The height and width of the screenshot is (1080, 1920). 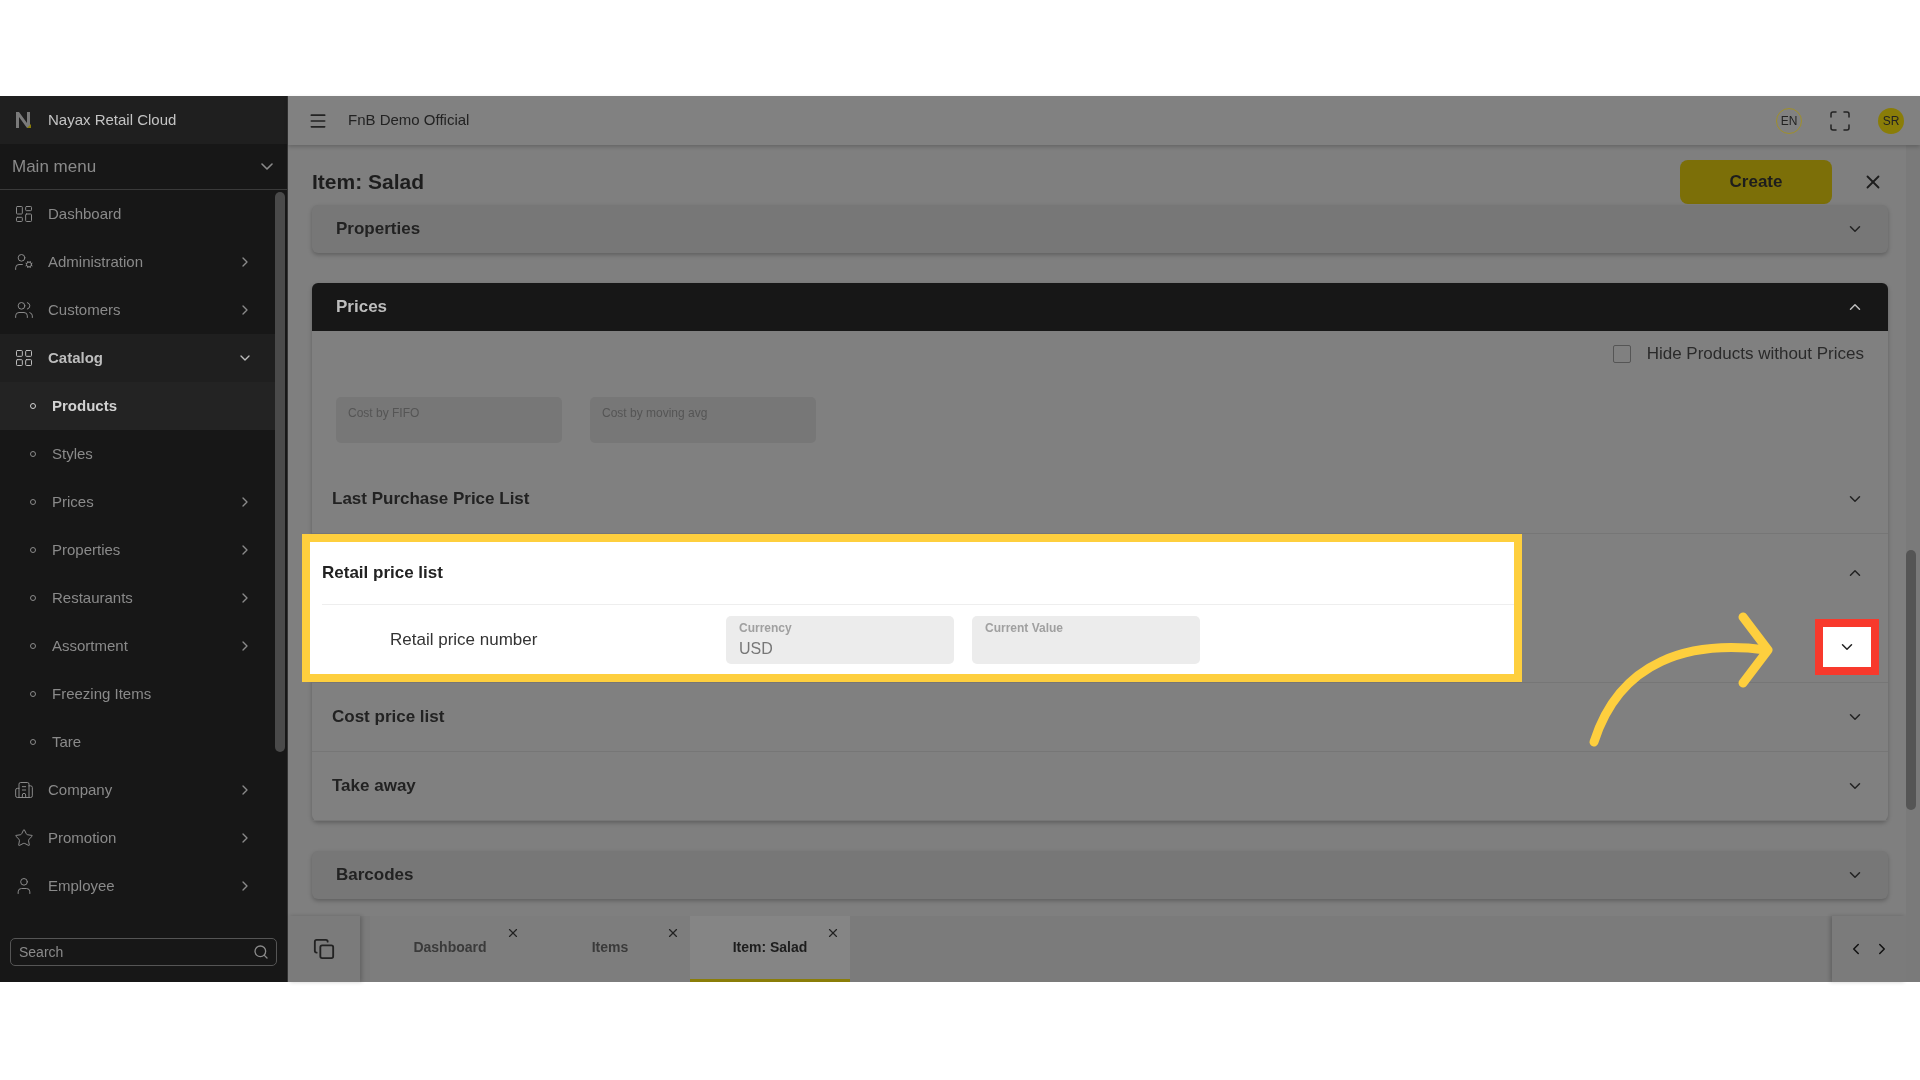 I want to click on sidebar-item: Dashboard, so click(x=137, y=214).